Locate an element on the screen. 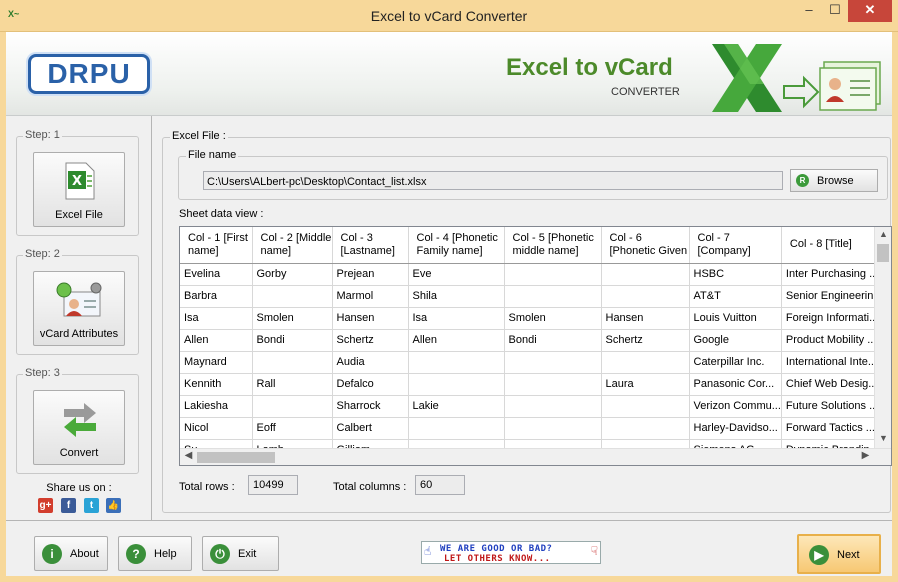  table-cell: Prejean is located at coordinates (370, 274).